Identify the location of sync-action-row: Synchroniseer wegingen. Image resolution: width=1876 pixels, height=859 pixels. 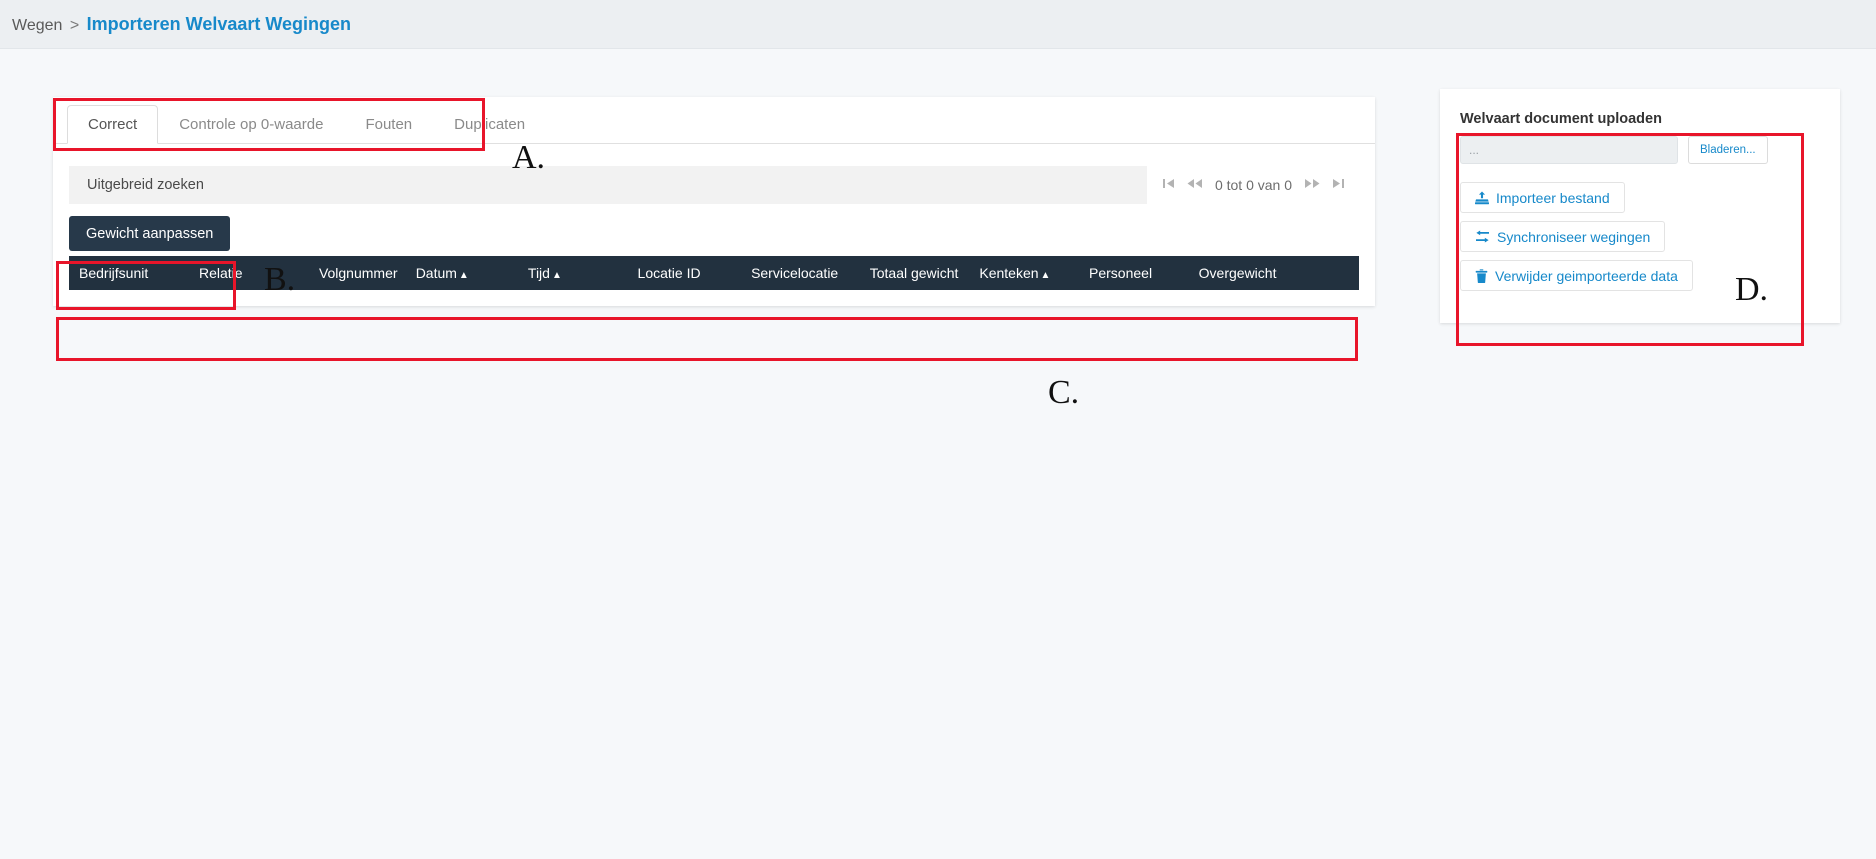
(1640, 240).